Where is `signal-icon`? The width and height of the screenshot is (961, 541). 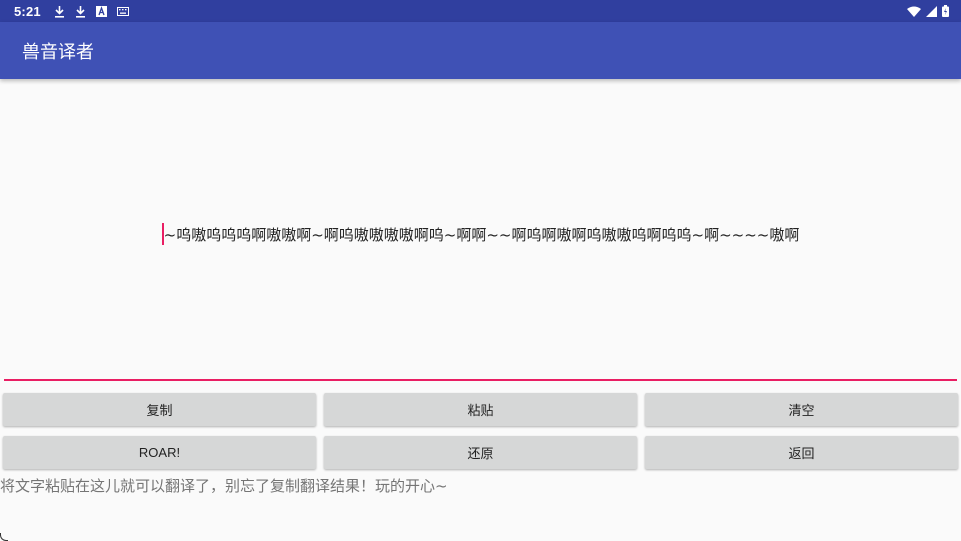 signal-icon is located at coordinates (931, 11).